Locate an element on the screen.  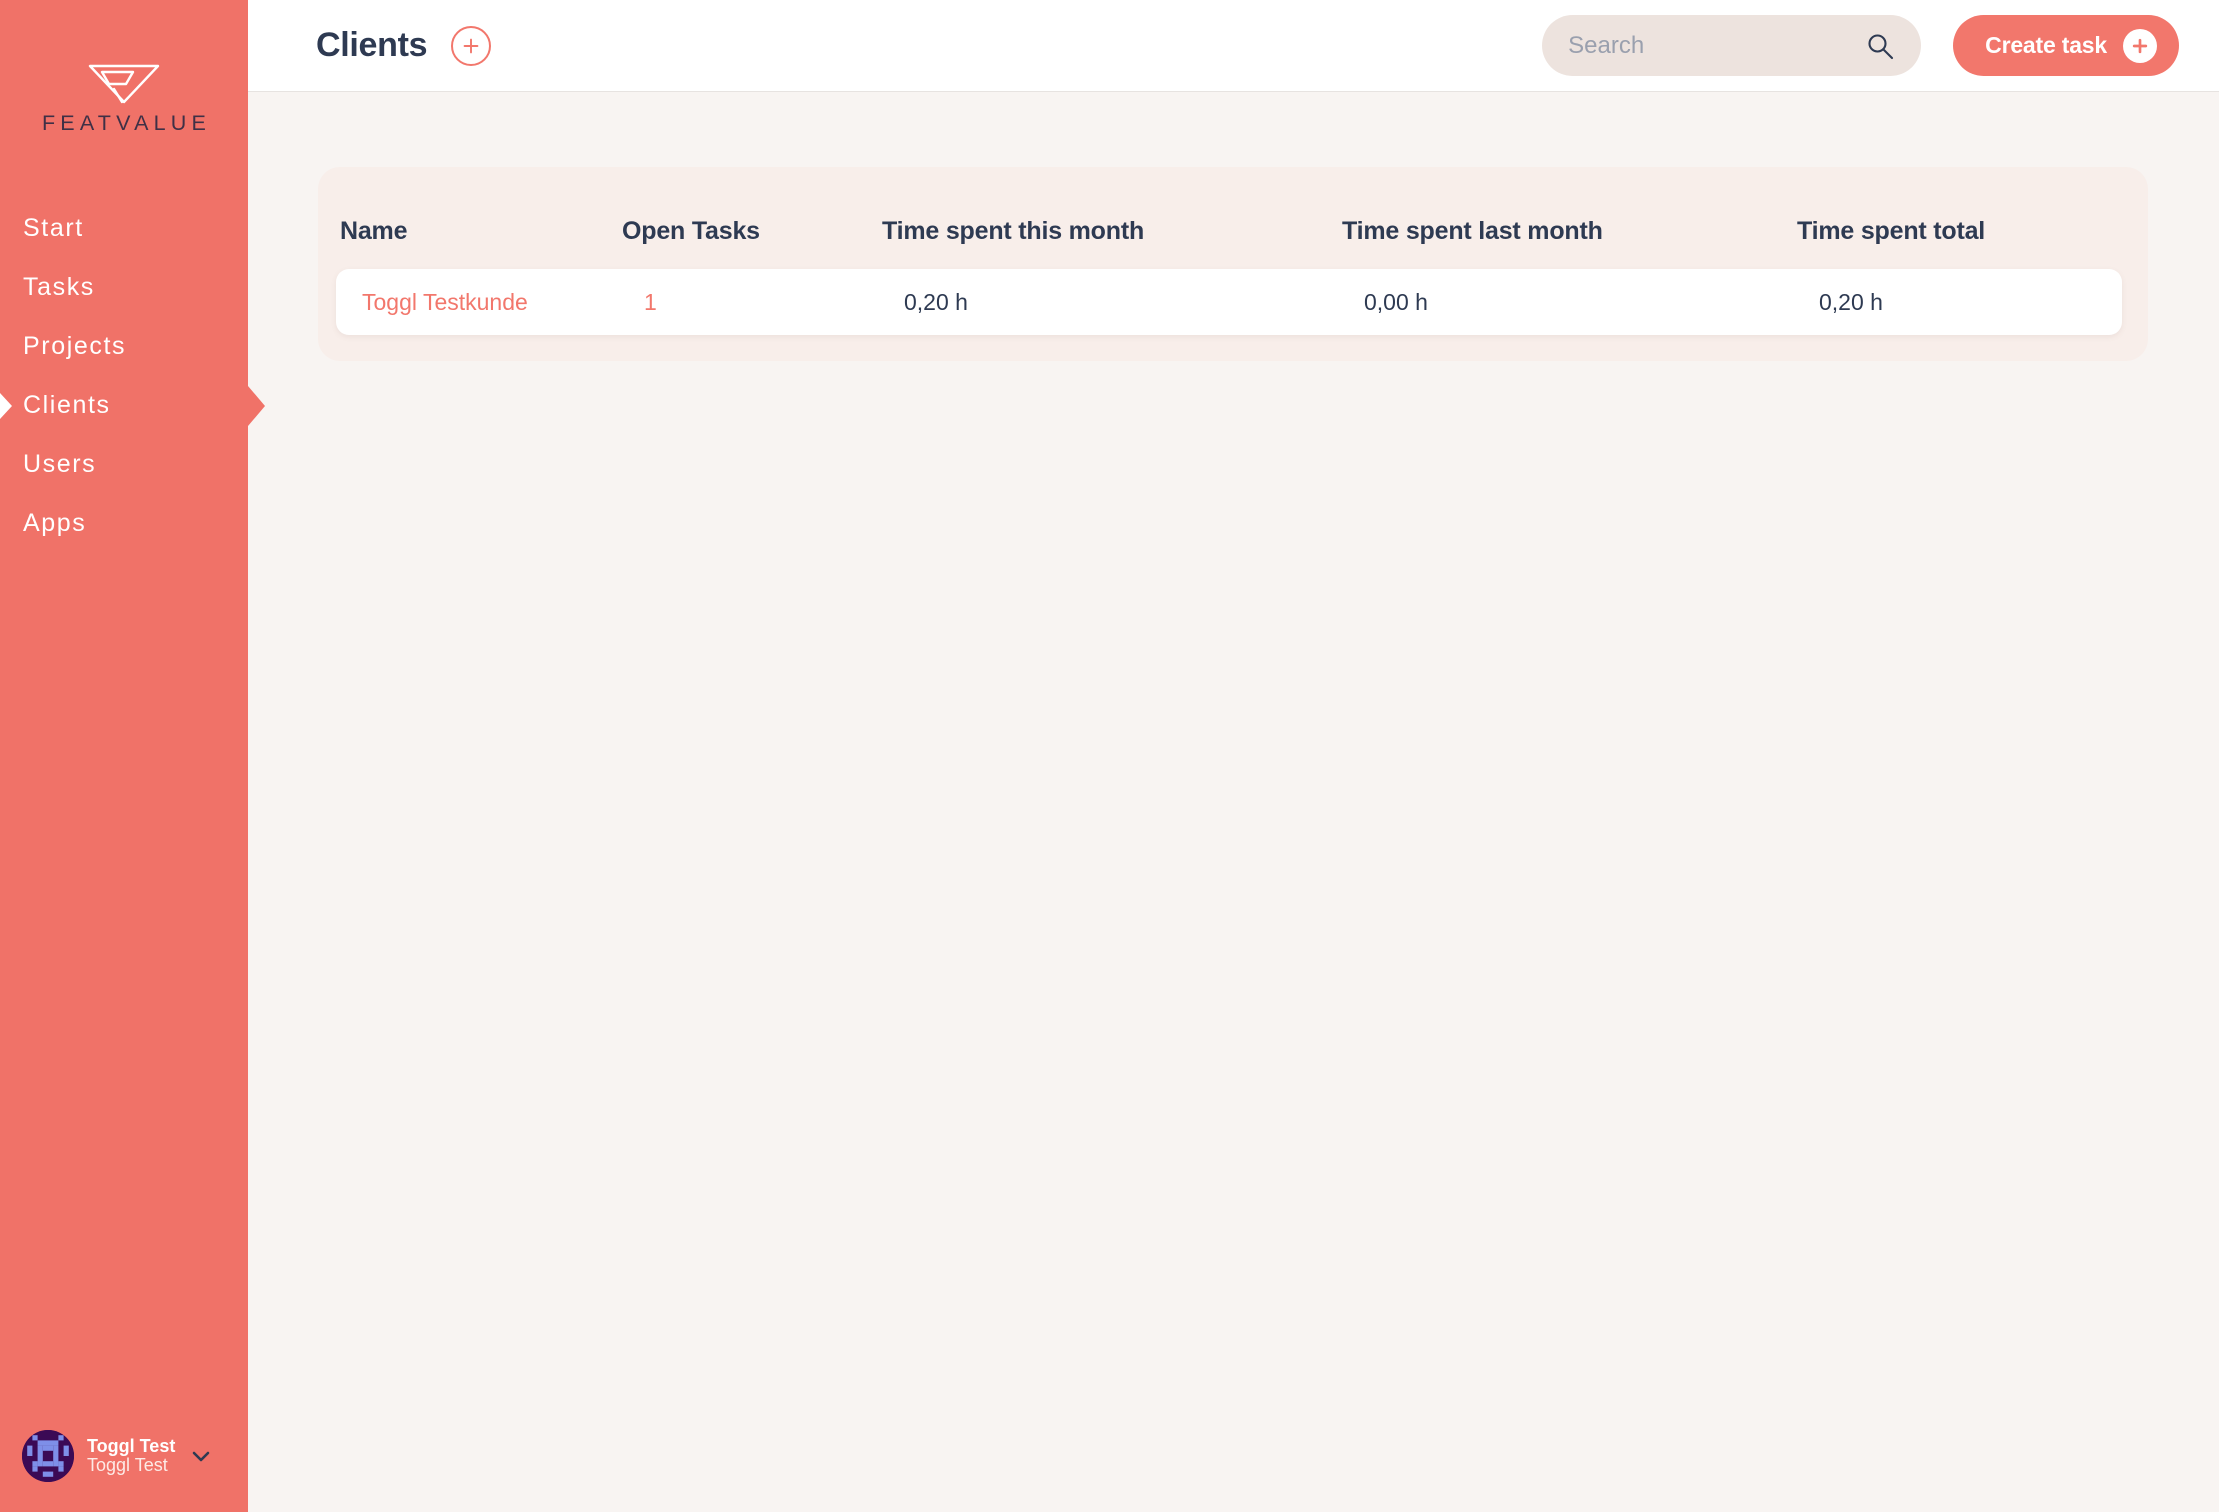
sidebar-item-users: Users is located at coordinates (124, 464).